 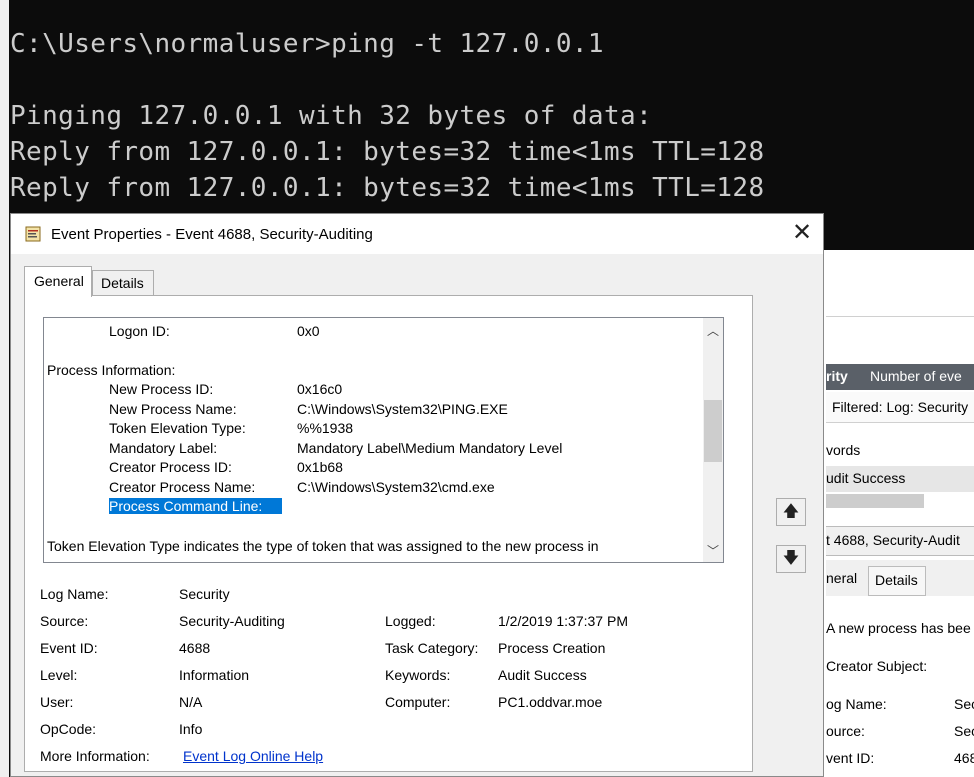 What do you see at coordinates (877, 666) in the screenshot?
I see `preview-creator: Creator Subject:` at bounding box center [877, 666].